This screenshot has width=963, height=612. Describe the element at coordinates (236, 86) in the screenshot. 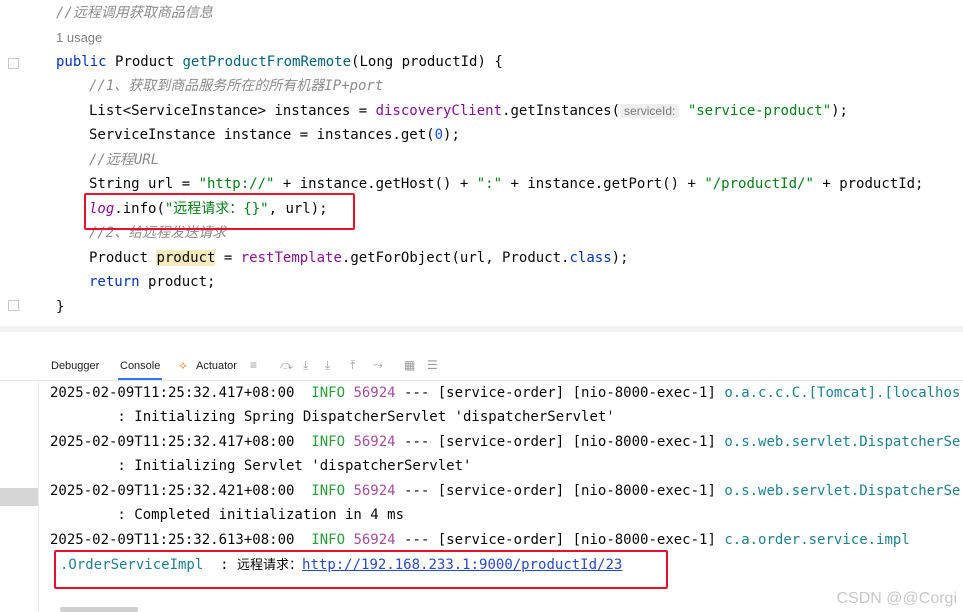

I see `code-comment: //1、获取到商品服务所在的所有机器IP+port` at that location.